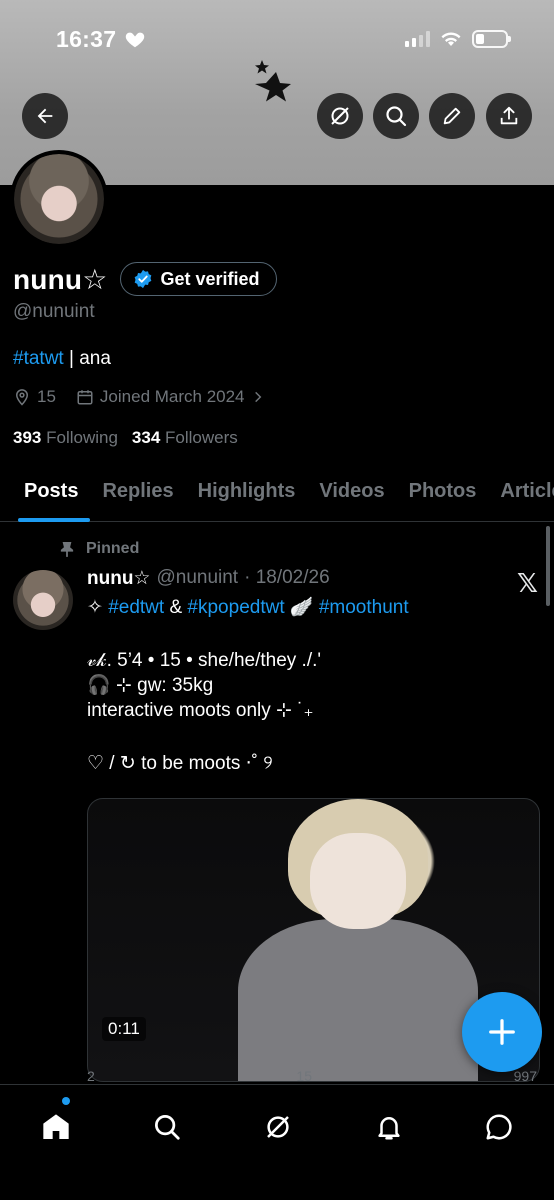 This screenshot has height=1200, width=554. I want to click on chevron-right-icon, so click(257, 397).